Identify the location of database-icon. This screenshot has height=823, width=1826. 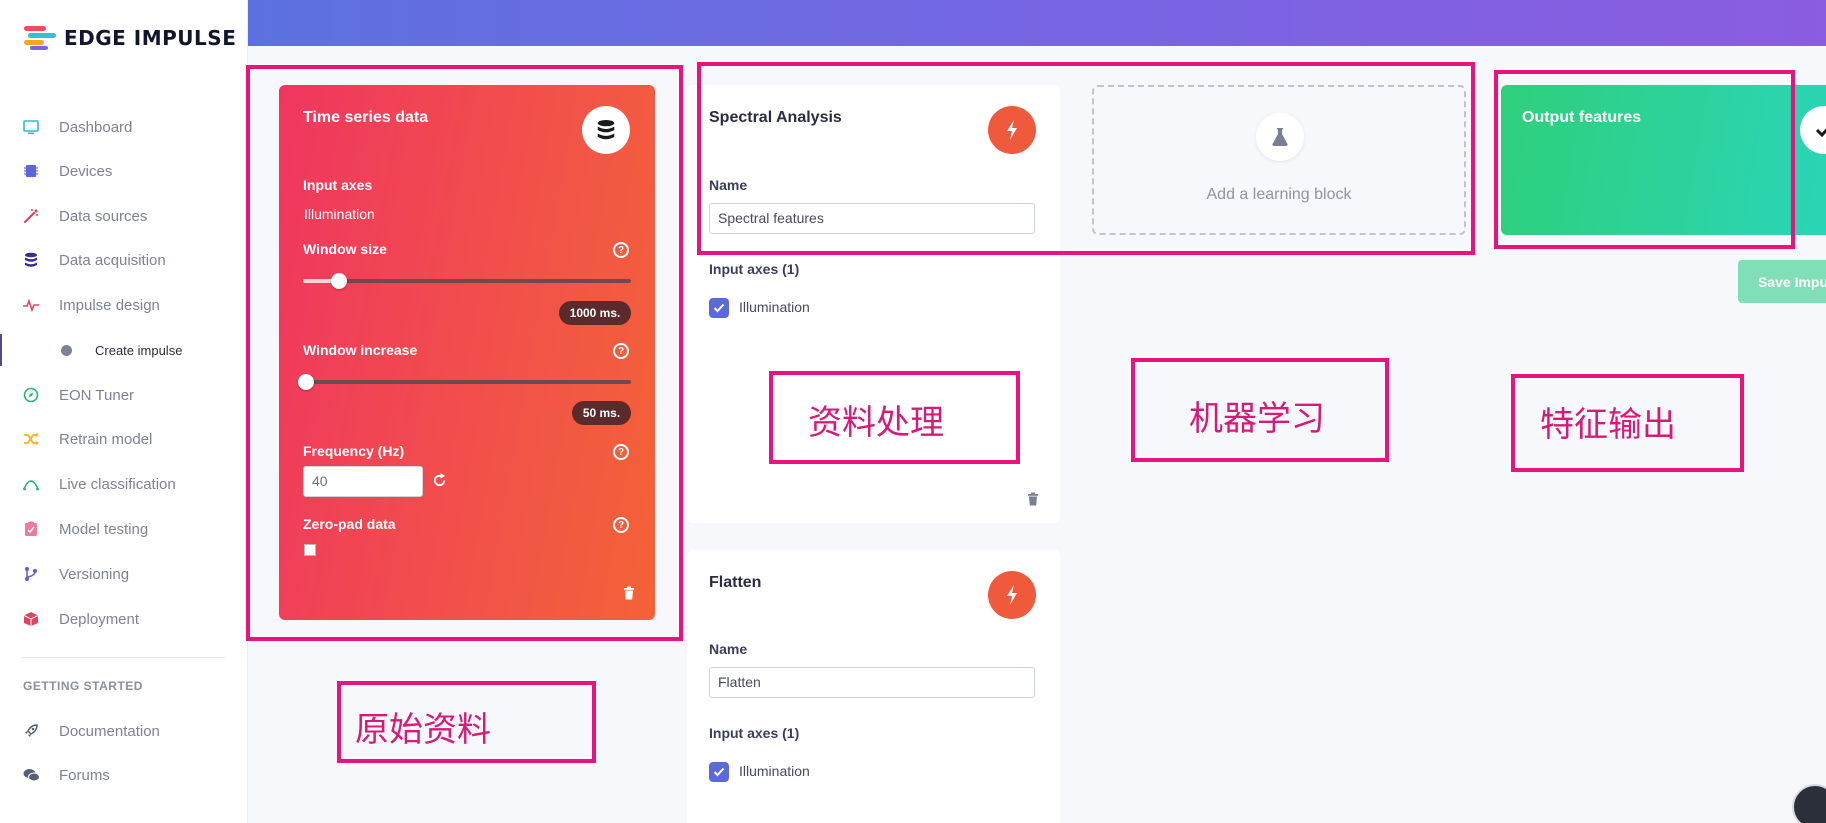
(31, 260).